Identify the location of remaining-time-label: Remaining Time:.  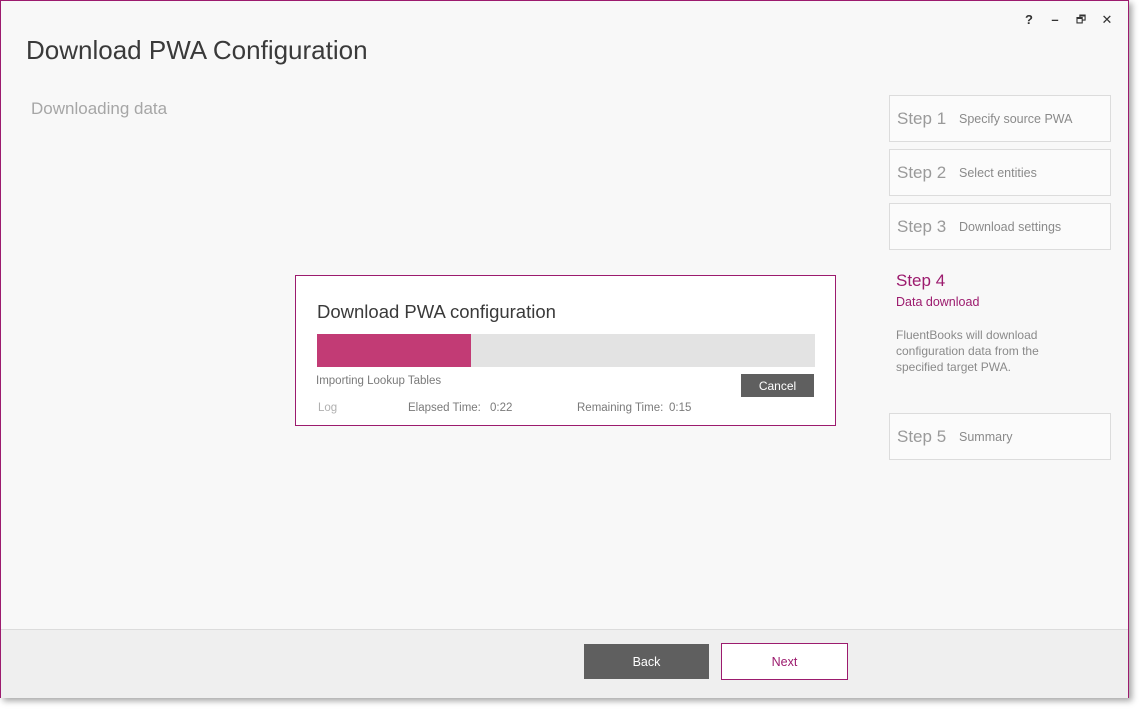
(620, 408).